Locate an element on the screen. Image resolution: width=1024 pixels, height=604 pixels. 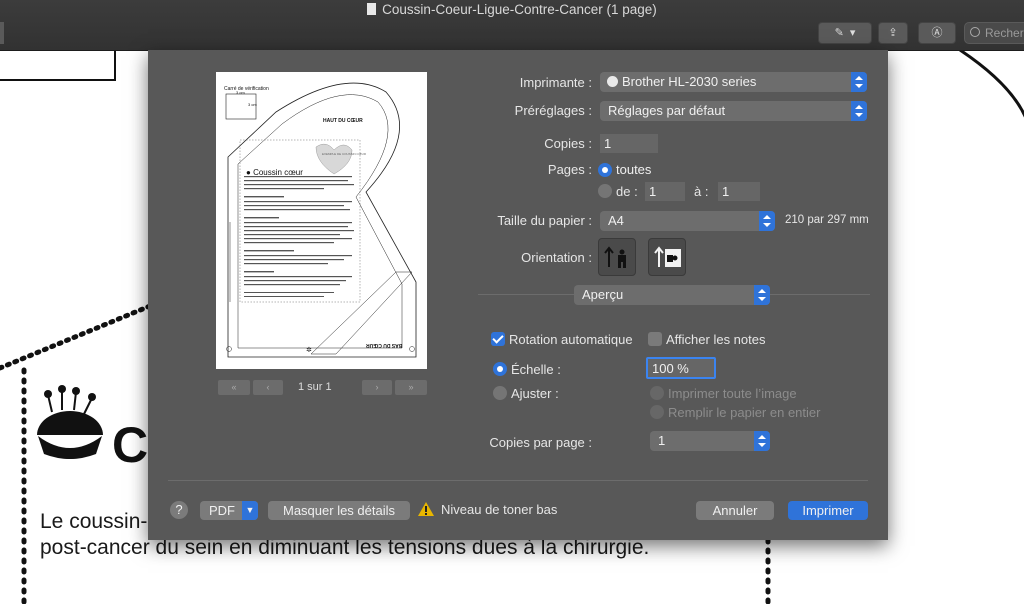
pages-from-field: 1 is located at coordinates (665, 191).